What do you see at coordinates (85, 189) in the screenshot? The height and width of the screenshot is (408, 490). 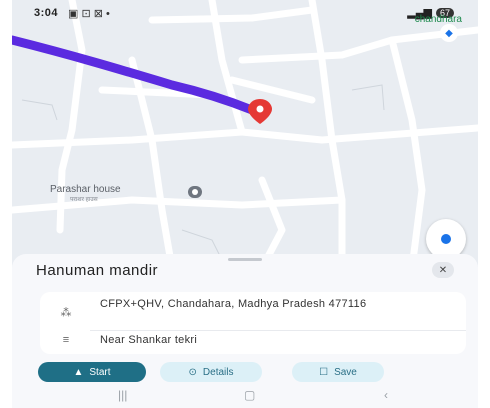 I see `place-label: Parashar house` at bounding box center [85, 189].